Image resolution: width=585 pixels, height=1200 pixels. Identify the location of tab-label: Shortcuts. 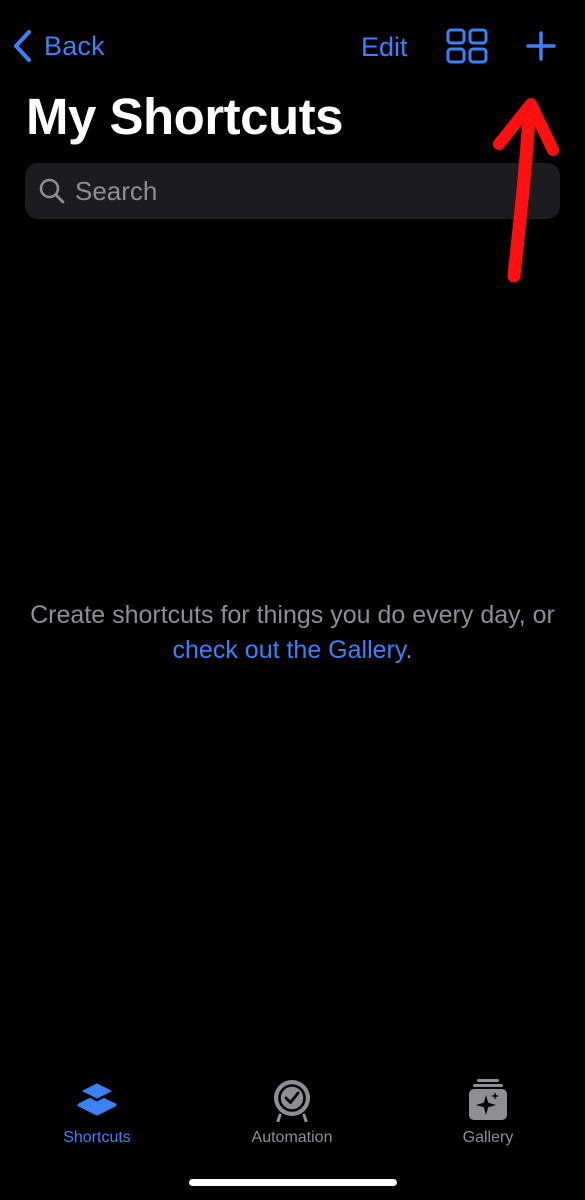
(97, 1137).